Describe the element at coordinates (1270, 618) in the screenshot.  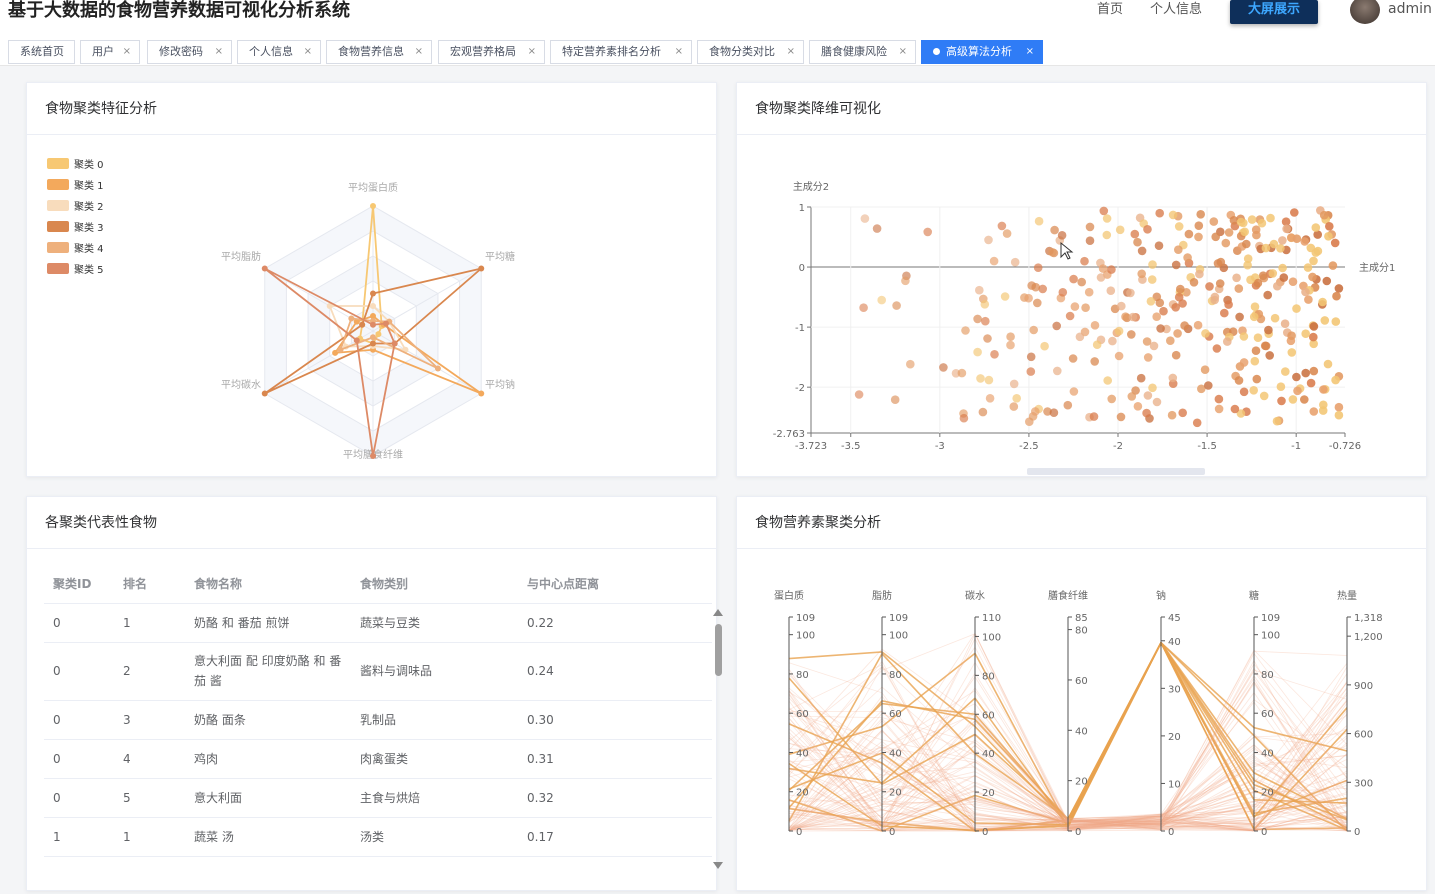
I see `parallel-tick-label: 109` at that location.